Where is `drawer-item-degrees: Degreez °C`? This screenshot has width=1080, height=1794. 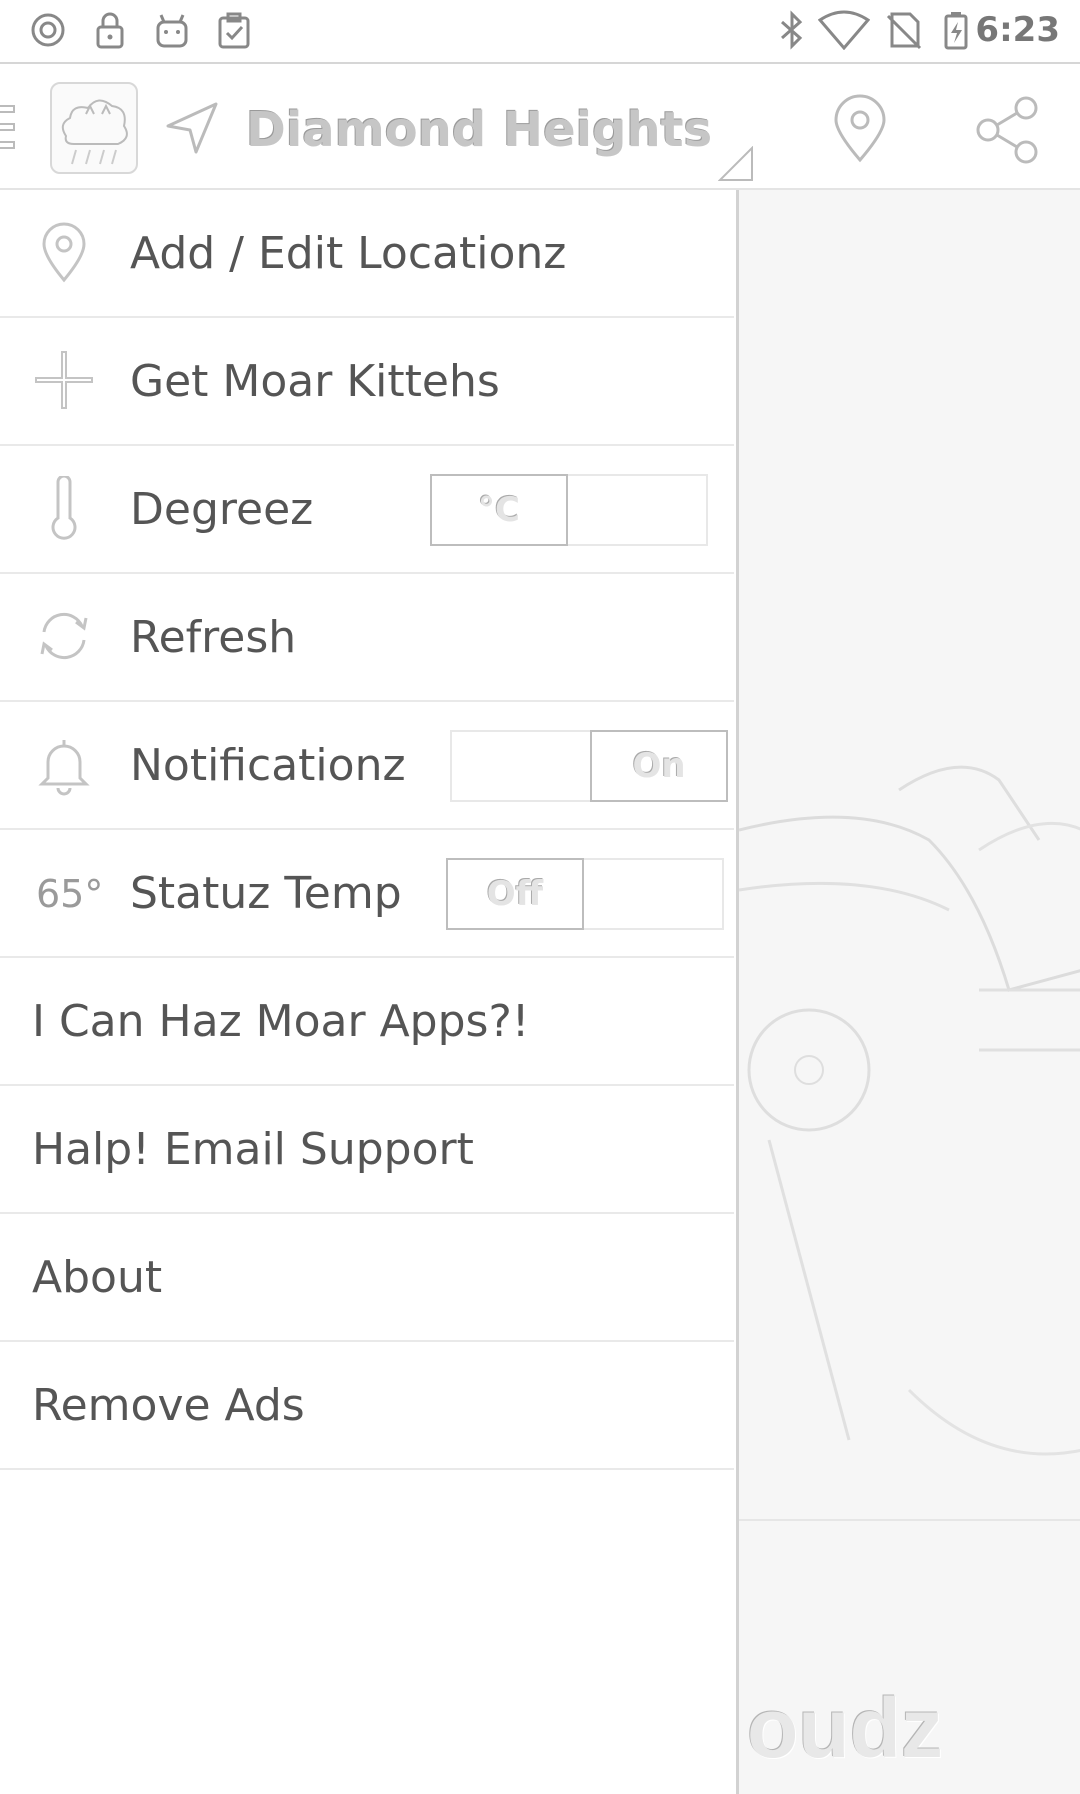
drawer-item-degrees: Degreez °C is located at coordinates (367, 510).